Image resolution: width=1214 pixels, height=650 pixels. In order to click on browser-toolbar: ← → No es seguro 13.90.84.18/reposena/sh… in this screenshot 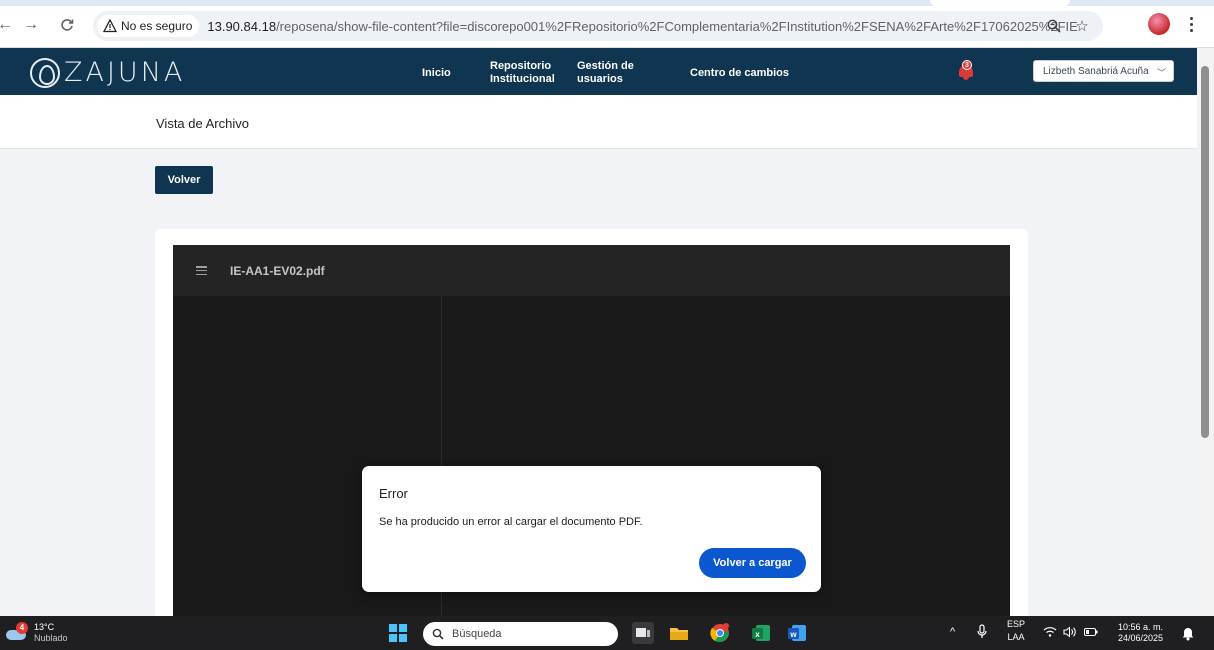, I will do `click(607, 24)`.